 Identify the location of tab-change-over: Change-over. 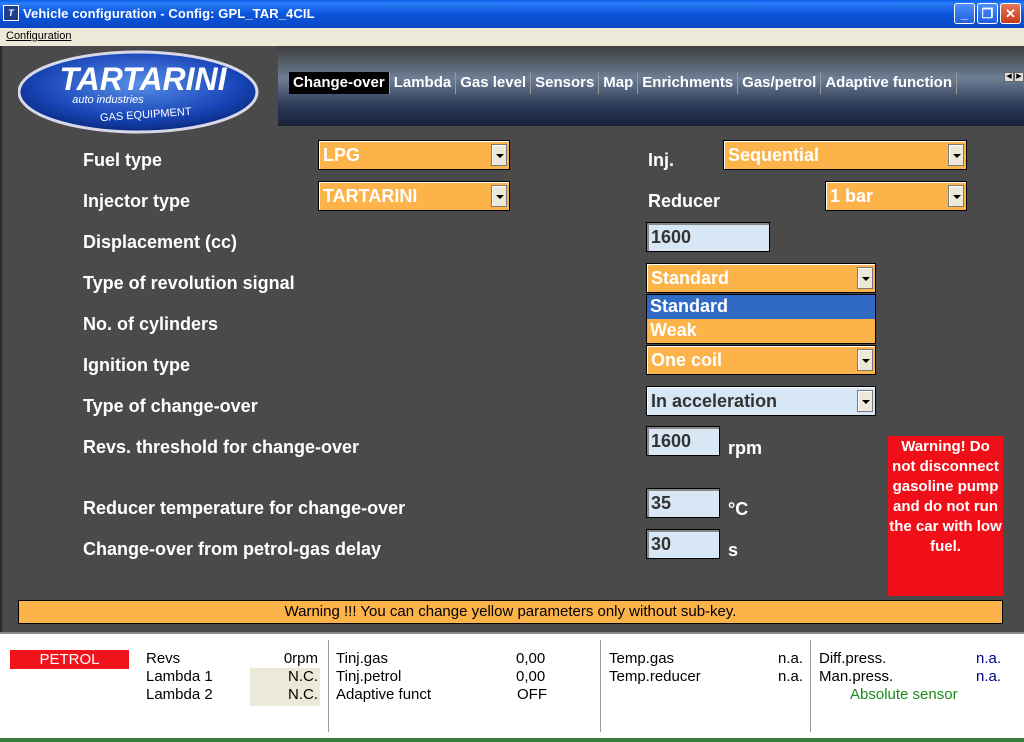
(339, 83).